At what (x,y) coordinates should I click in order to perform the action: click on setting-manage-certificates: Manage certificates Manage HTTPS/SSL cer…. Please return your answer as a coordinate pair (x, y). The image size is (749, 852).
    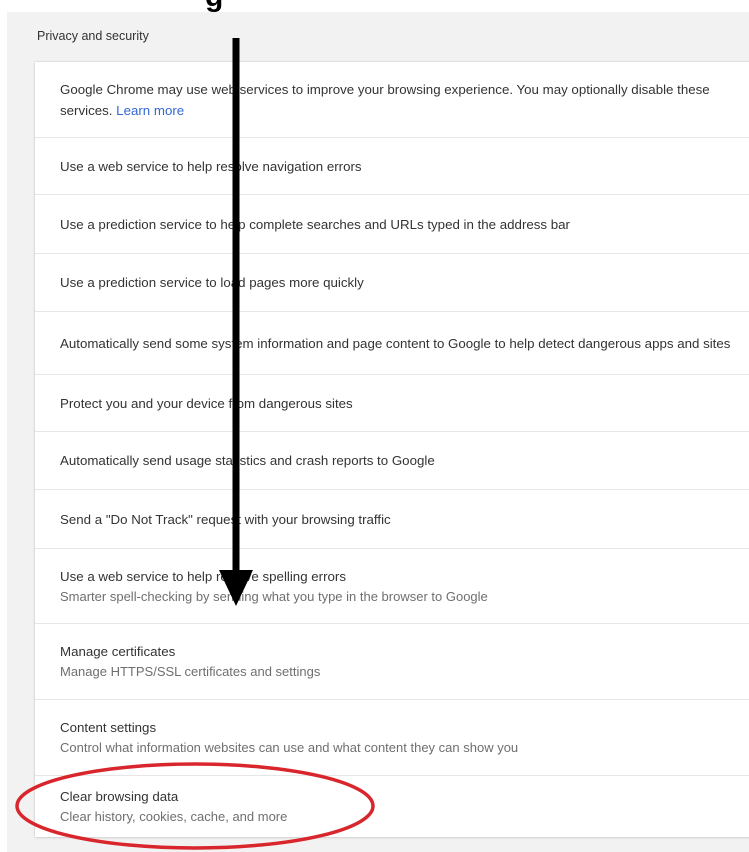
    Looking at the image, I should click on (392, 662).